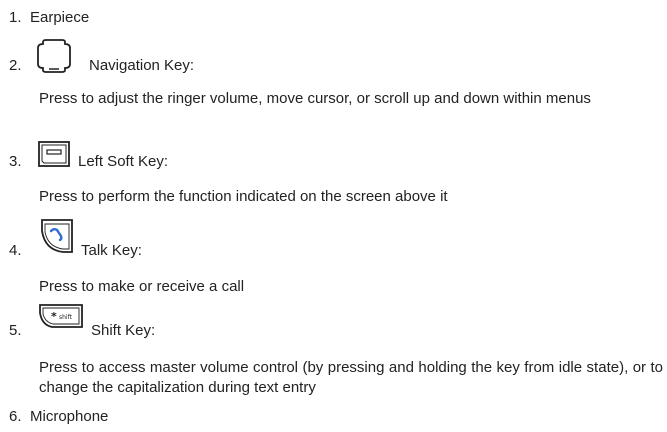  What do you see at coordinates (15, 250) in the screenshot?
I see `item-number: 4.` at bounding box center [15, 250].